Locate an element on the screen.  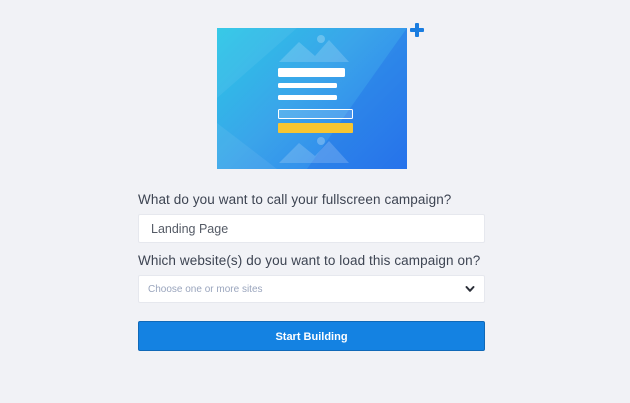
fullscreen-campaign-illustration-icon is located at coordinates (312, 98).